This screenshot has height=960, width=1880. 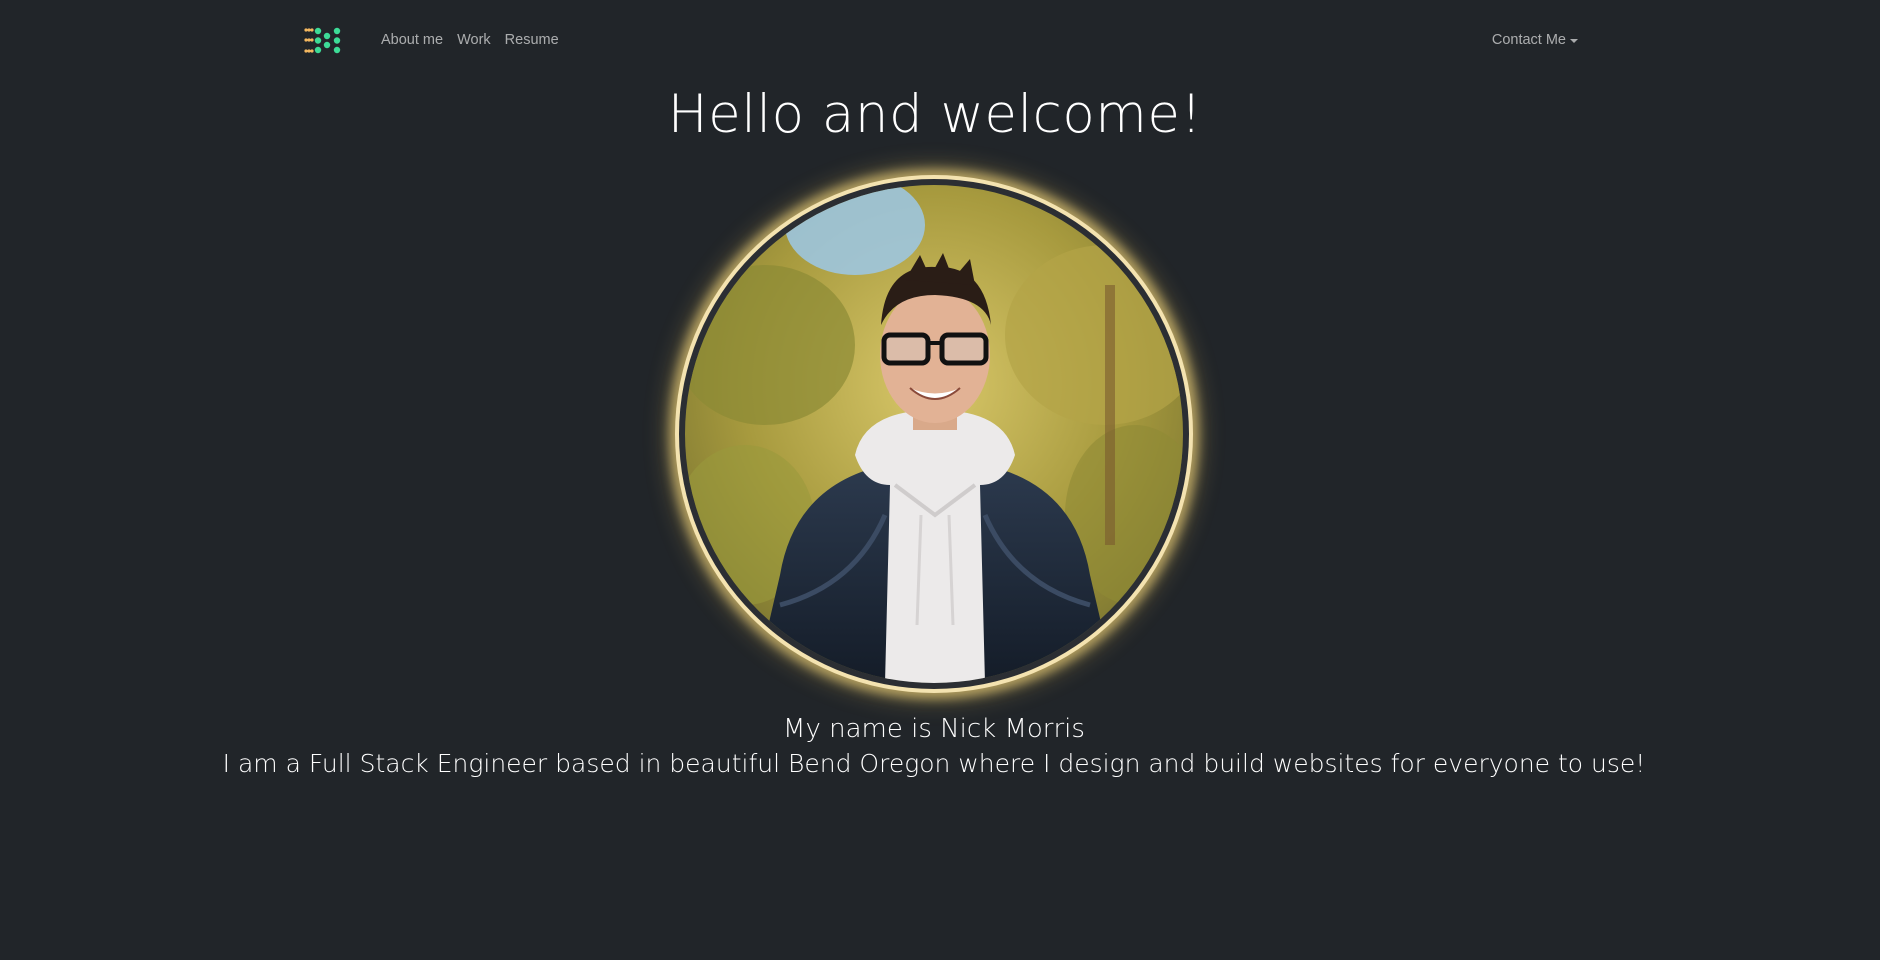 I want to click on nav-links: About me Work Resume, so click(x=470, y=40).